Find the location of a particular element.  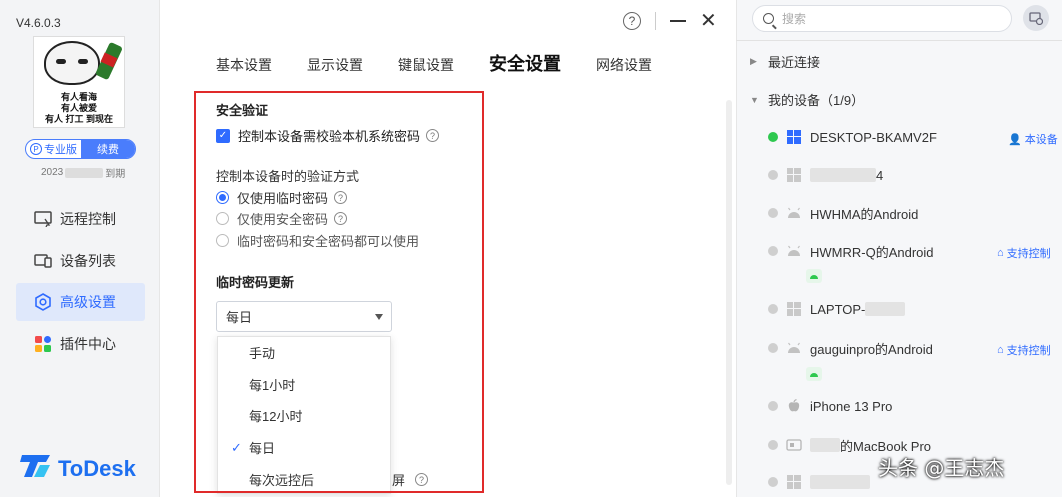

device-row: 4 is located at coordinates (825, 175).